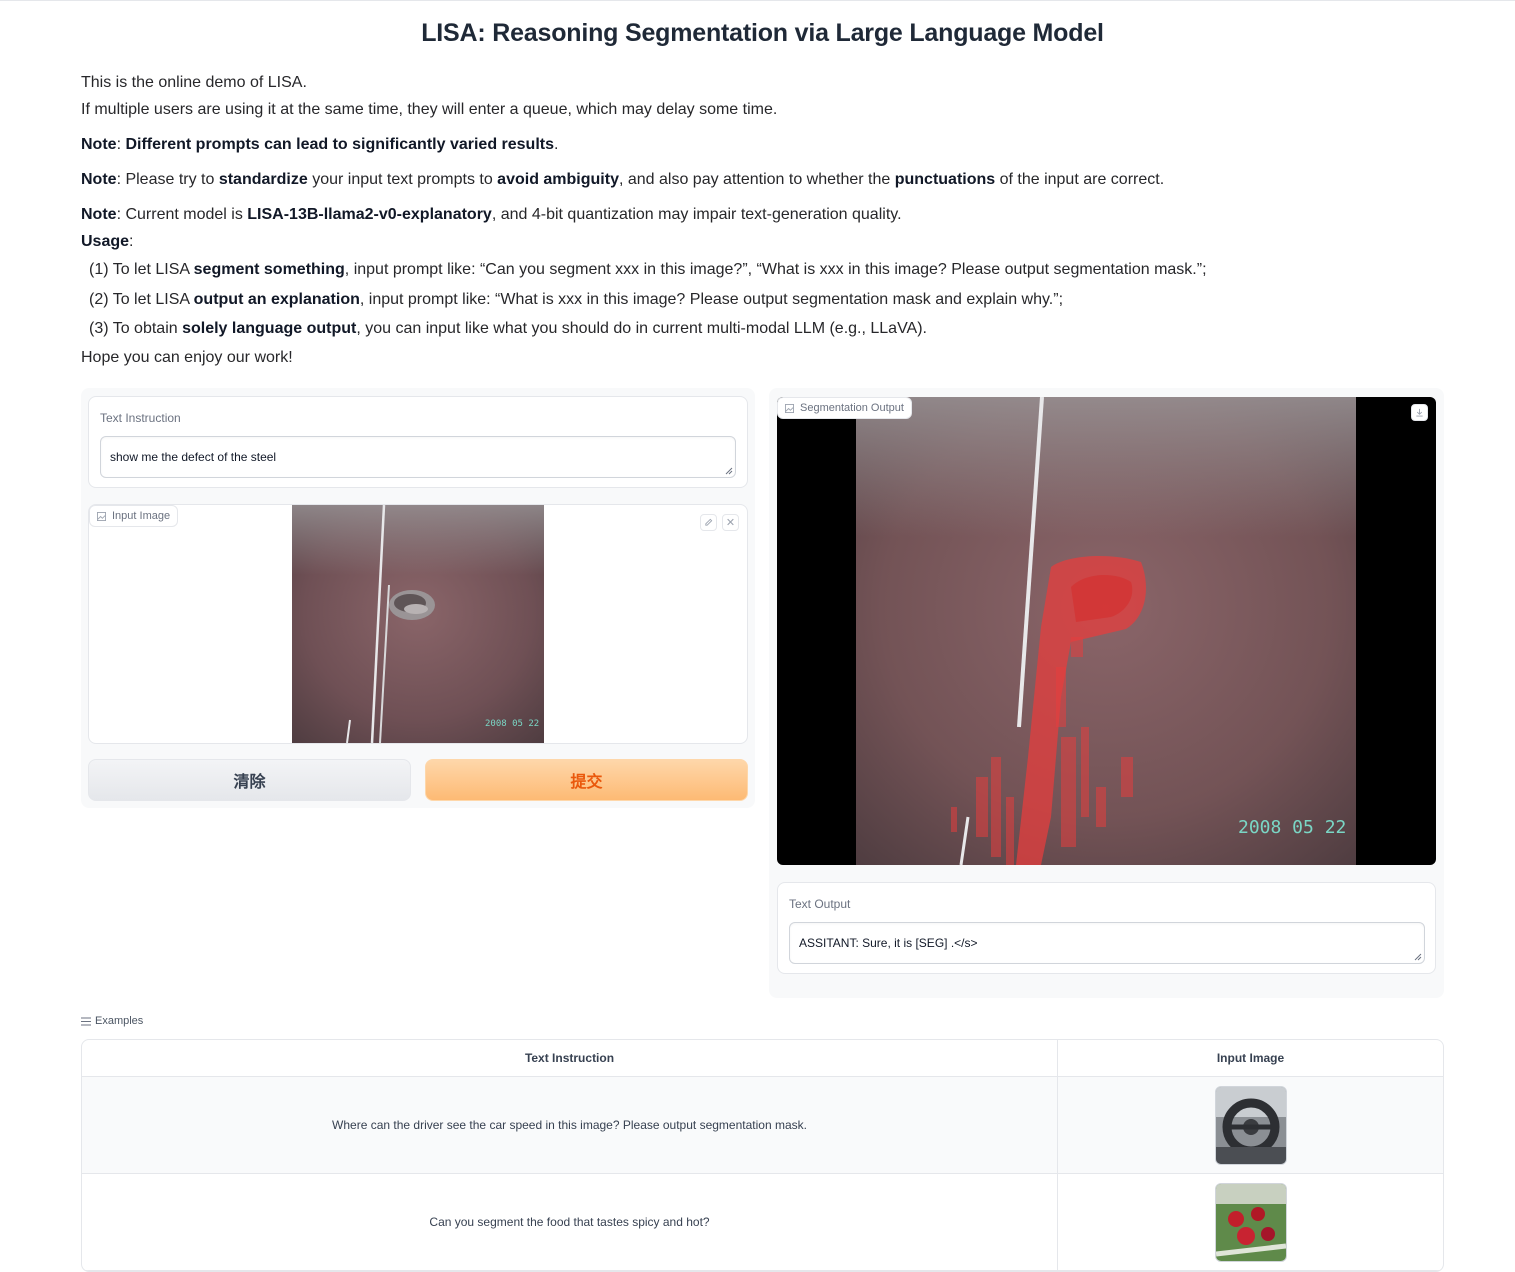  Describe the element at coordinates (1419, 412) in the screenshot. I see `download-icon` at that location.